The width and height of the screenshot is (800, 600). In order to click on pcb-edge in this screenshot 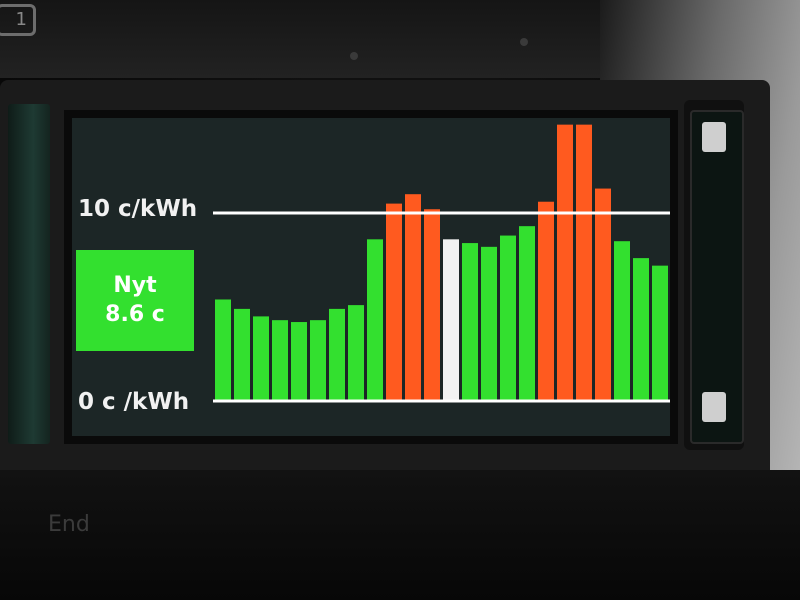, I will do `click(29, 274)`.